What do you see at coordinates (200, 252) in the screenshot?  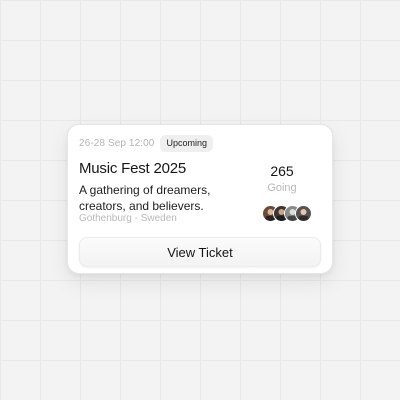 I see `view-ticket-button: View Ticket` at bounding box center [200, 252].